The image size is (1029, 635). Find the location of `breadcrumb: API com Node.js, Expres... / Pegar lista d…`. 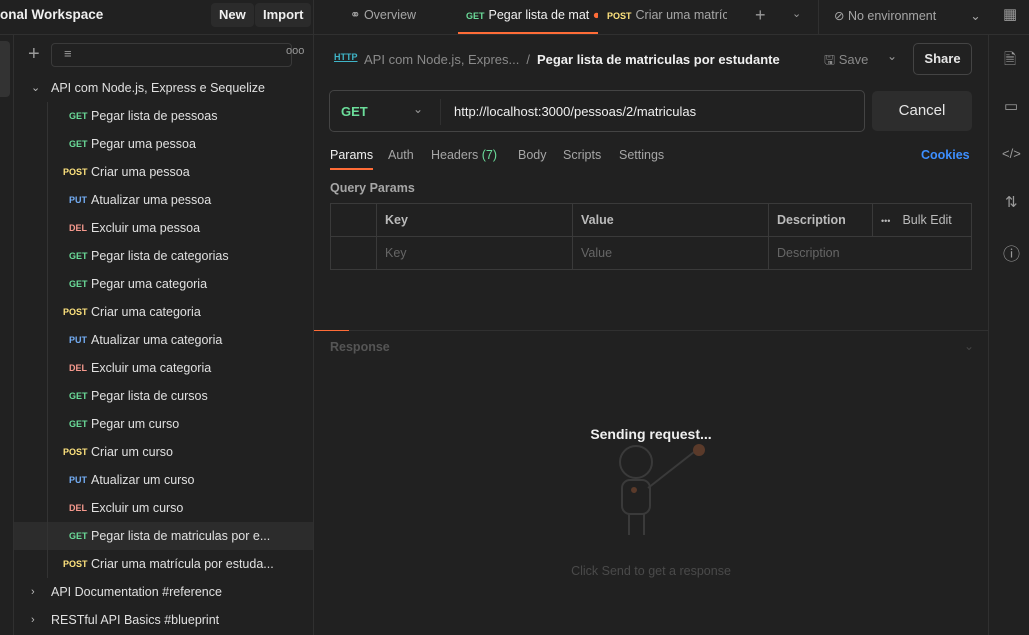

breadcrumb: API com Node.js, Expres... / Pegar lista d… is located at coordinates (572, 59).